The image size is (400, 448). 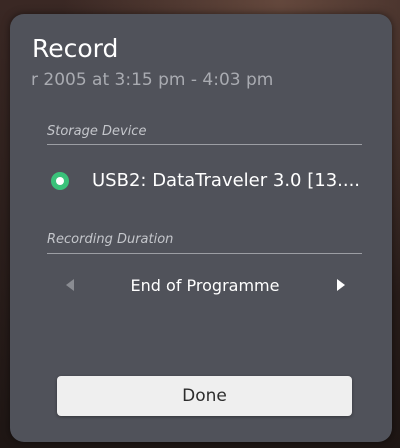 What do you see at coordinates (204, 144) in the screenshot?
I see `storage-divider` at bounding box center [204, 144].